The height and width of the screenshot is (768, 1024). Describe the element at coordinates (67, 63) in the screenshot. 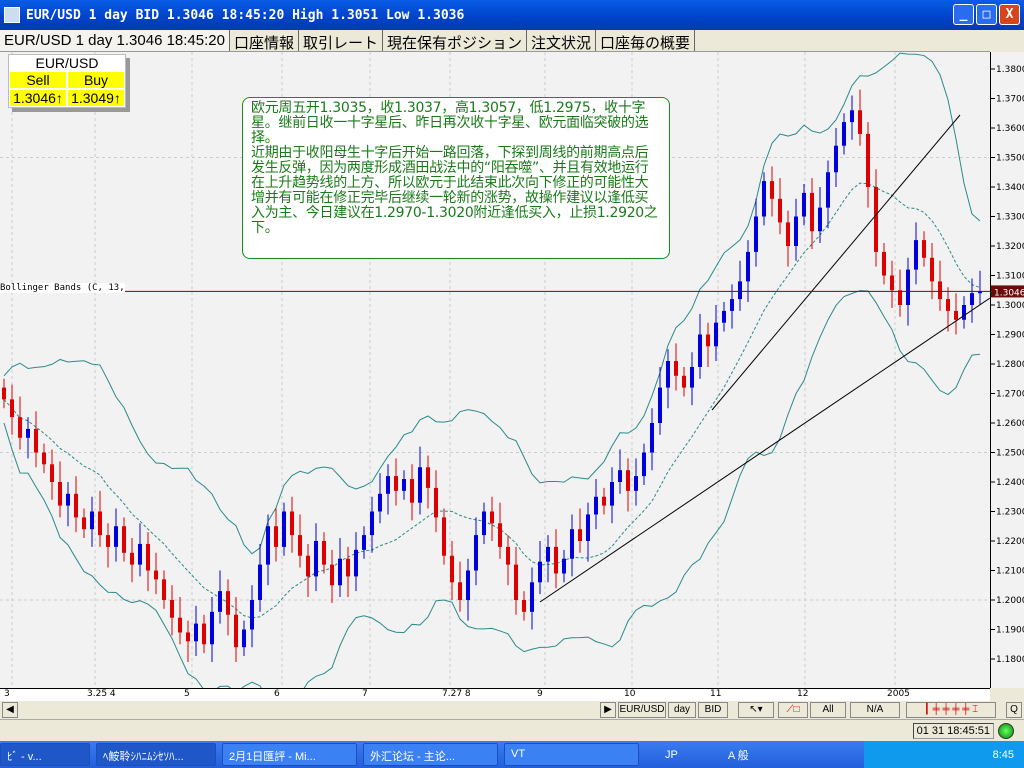

I see `rate-symbol: EUR/USD` at that location.